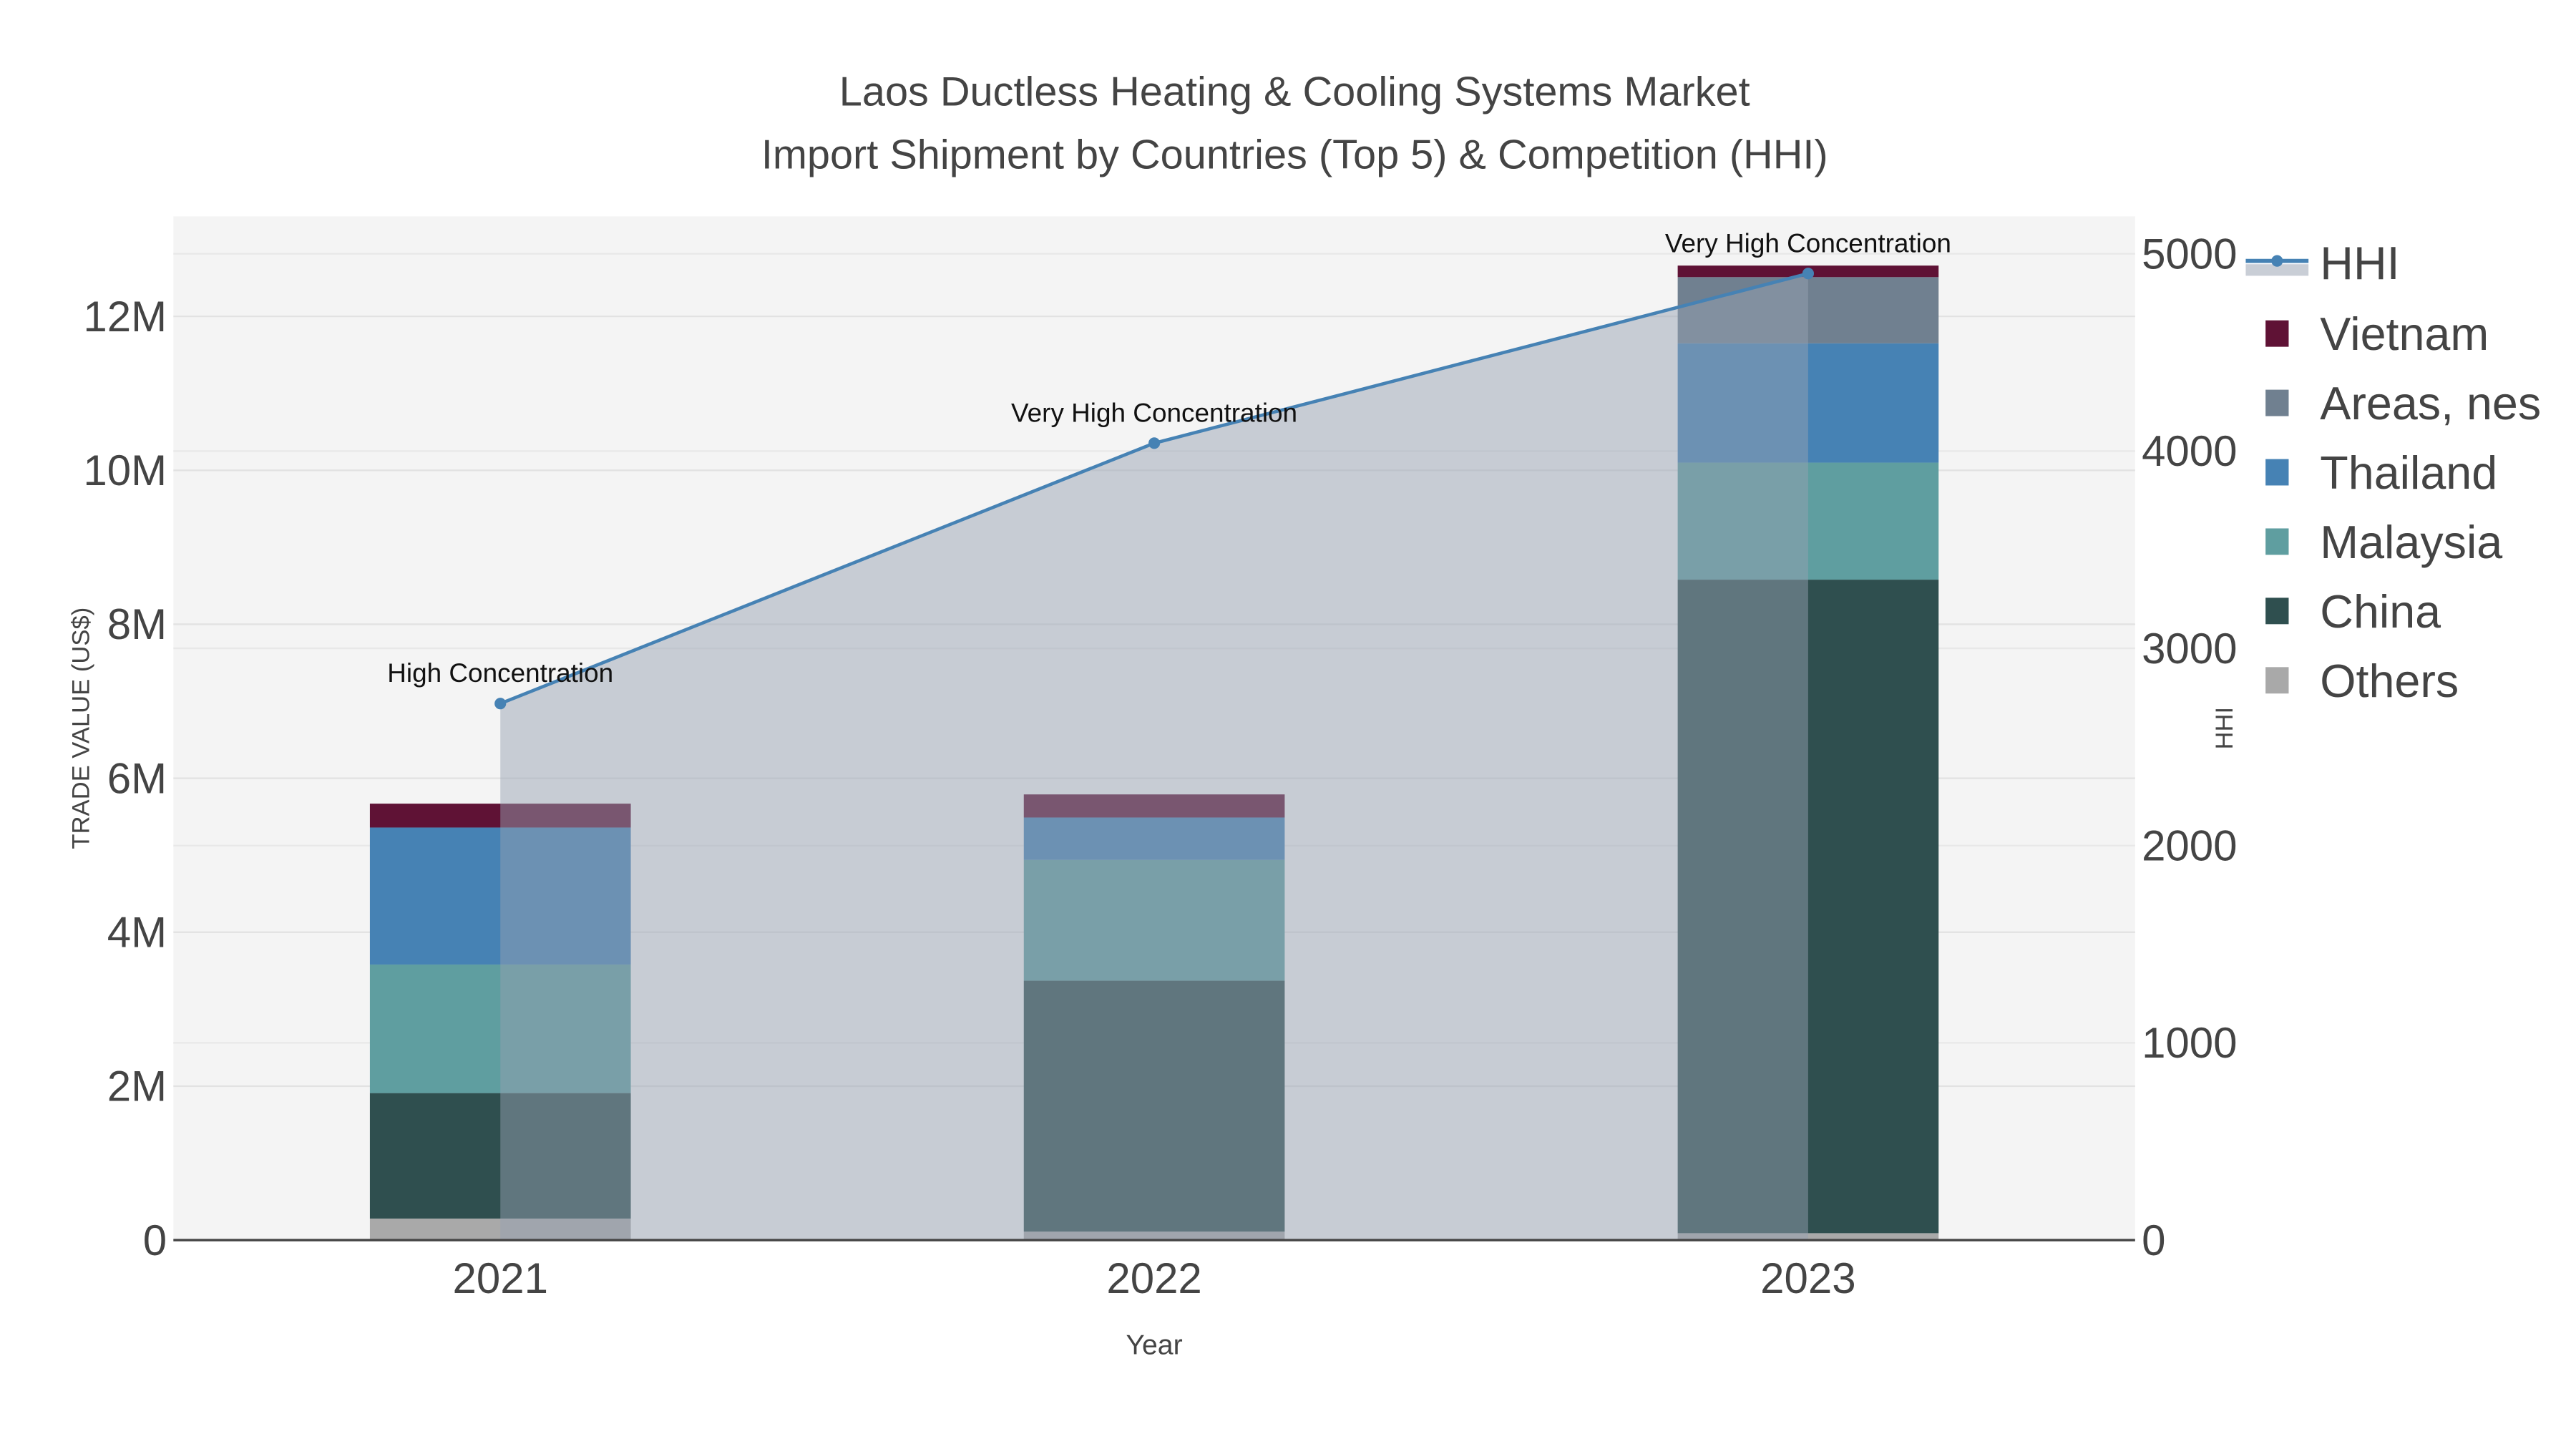 The width and height of the screenshot is (2576, 1449). Describe the element at coordinates (2404, 334) in the screenshot. I see `legend-label-vietnam: Vietnam` at that location.